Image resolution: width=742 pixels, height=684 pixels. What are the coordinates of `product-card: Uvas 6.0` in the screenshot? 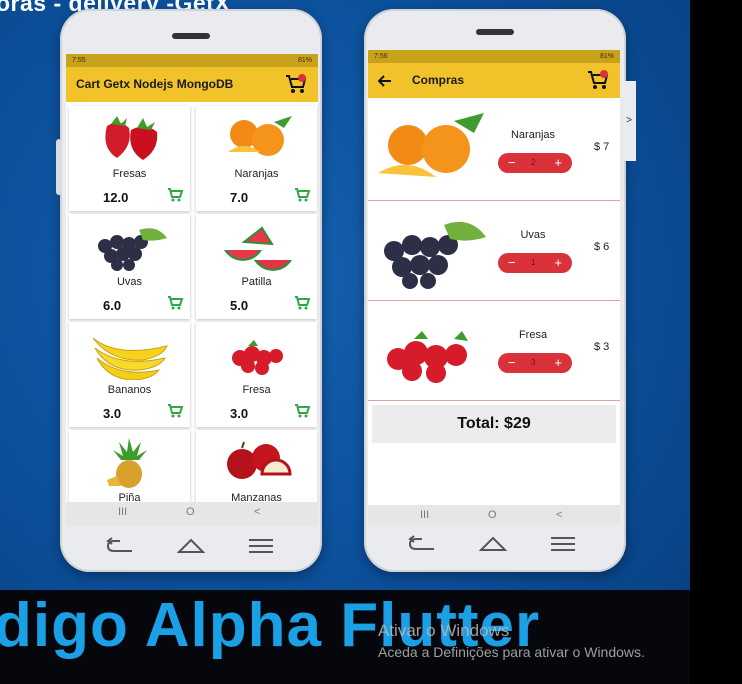 It's located at (129, 266).